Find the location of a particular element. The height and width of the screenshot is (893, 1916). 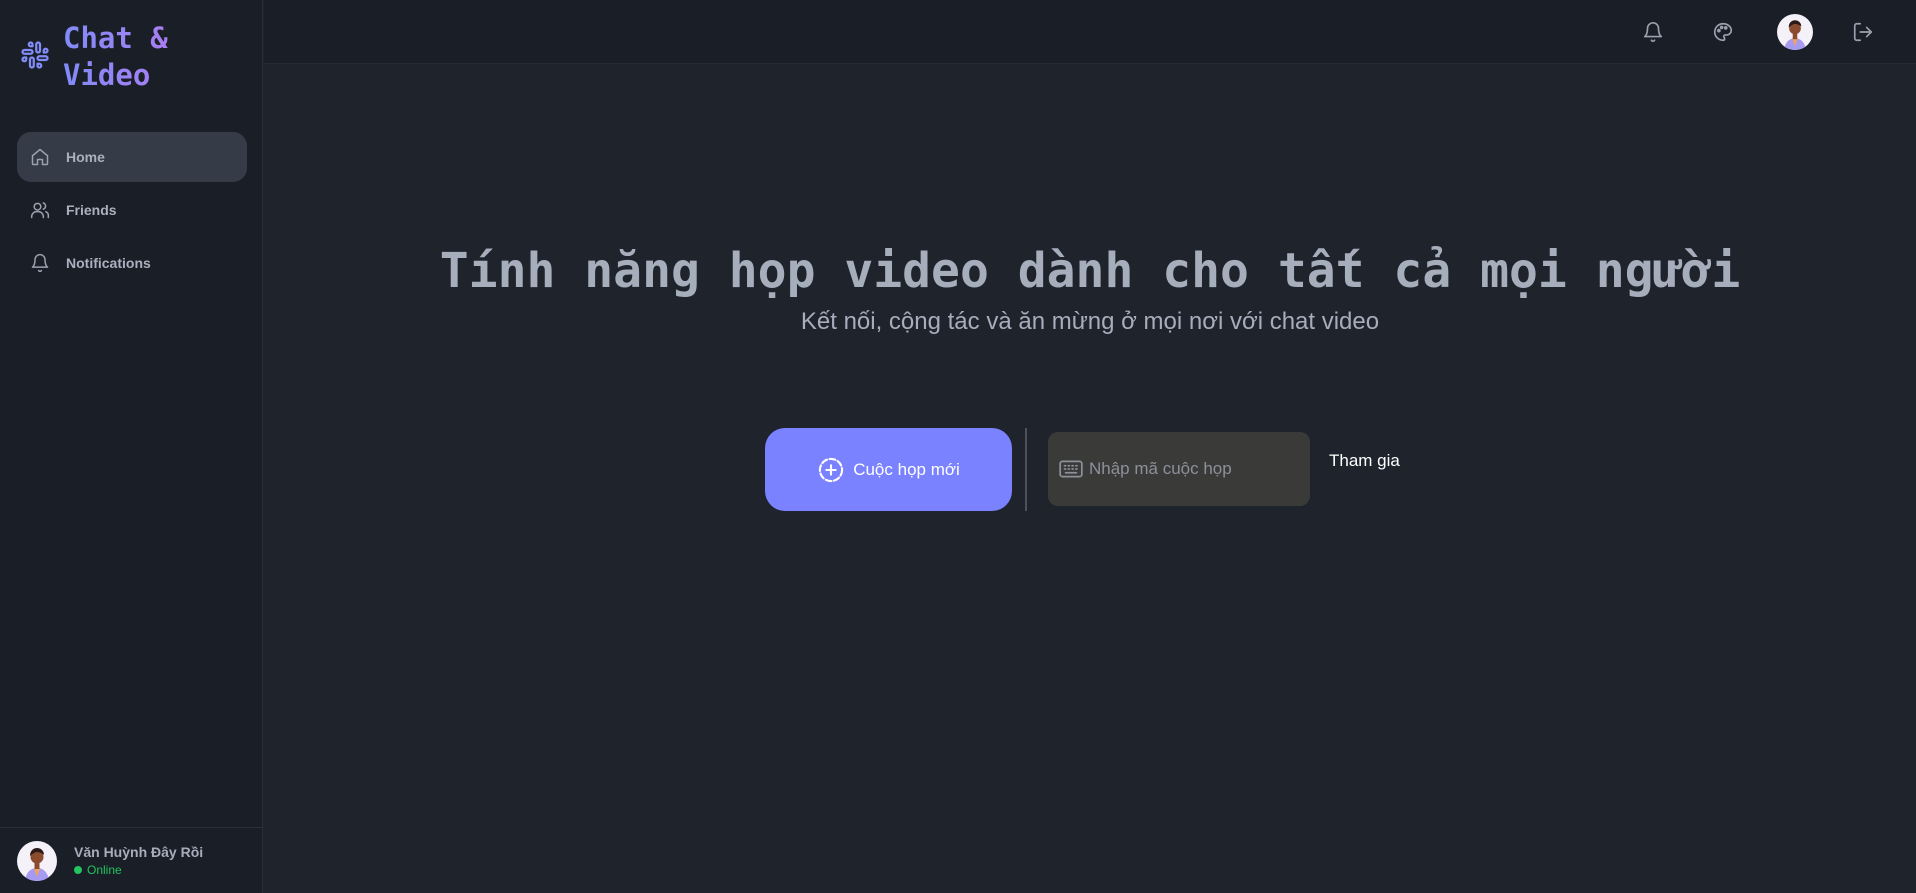

palette-icon is located at coordinates (1723, 32).